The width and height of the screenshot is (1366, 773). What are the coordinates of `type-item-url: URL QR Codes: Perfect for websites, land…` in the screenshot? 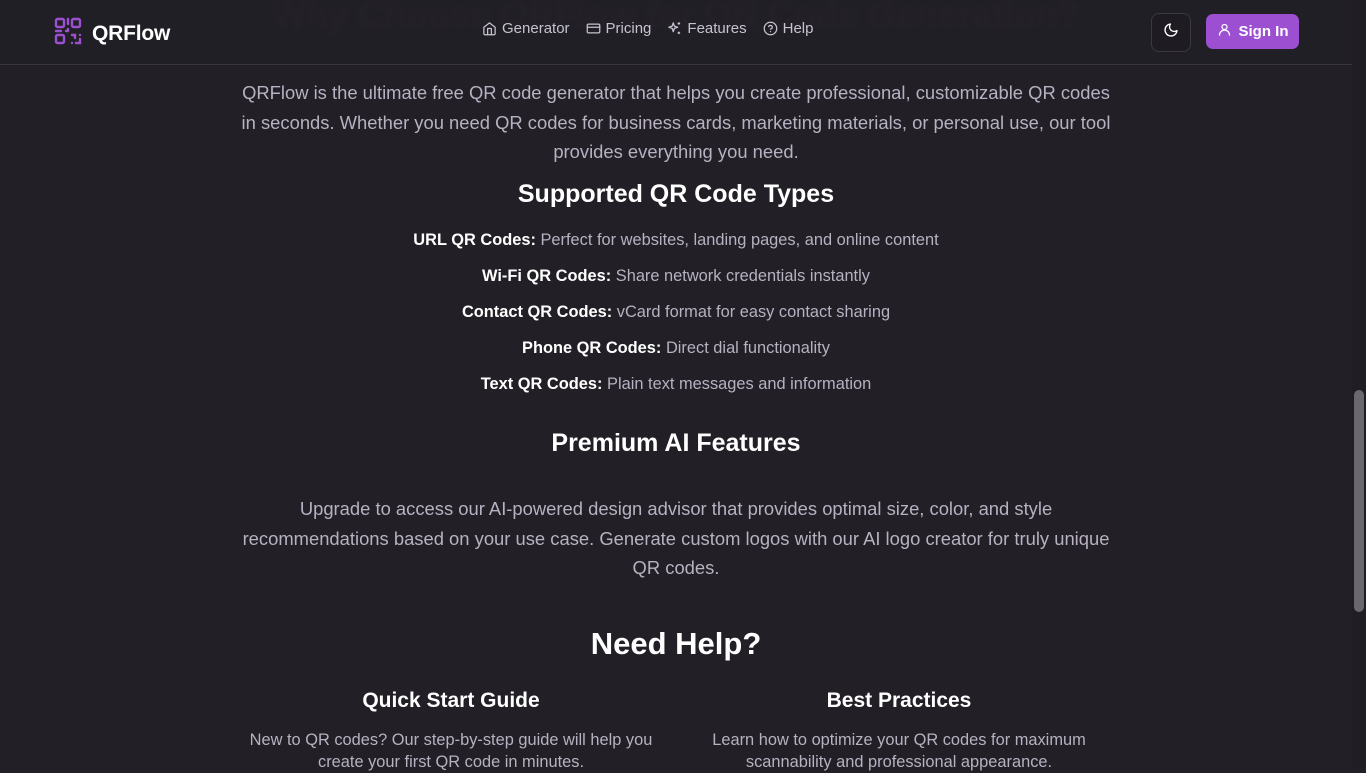 It's located at (676, 240).